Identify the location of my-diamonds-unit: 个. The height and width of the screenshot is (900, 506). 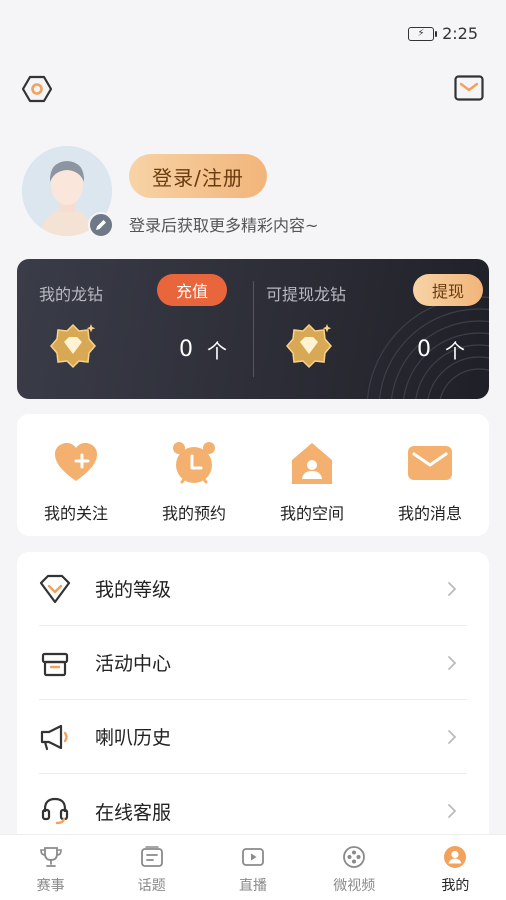
(217, 351).